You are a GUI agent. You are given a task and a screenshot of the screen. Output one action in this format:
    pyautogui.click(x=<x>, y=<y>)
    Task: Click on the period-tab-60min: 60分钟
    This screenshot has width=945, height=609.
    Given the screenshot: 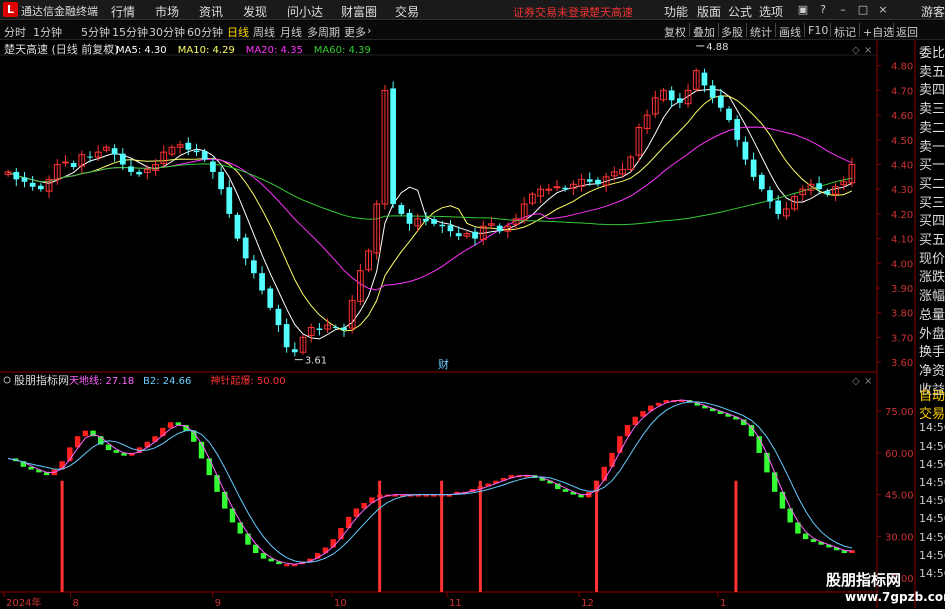 What is the action you would take?
    pyautogui.click(x=205, y=32)
    